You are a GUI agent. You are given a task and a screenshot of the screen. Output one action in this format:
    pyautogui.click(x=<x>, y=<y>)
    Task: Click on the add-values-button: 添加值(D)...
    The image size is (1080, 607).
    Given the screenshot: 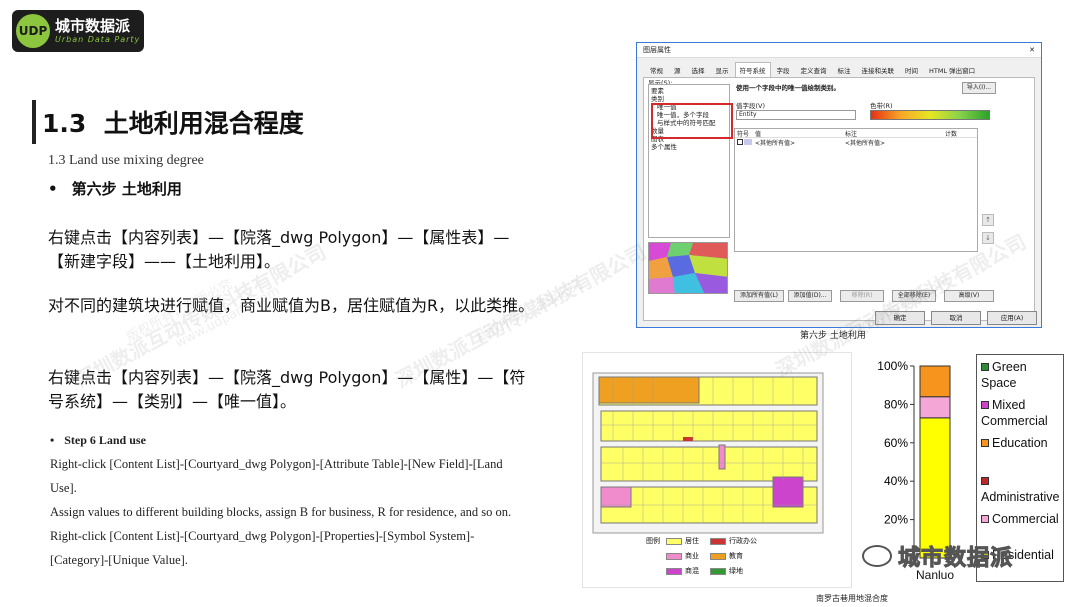 What is the action you would take?
    pyautogui.click(x=810, y=296)
    